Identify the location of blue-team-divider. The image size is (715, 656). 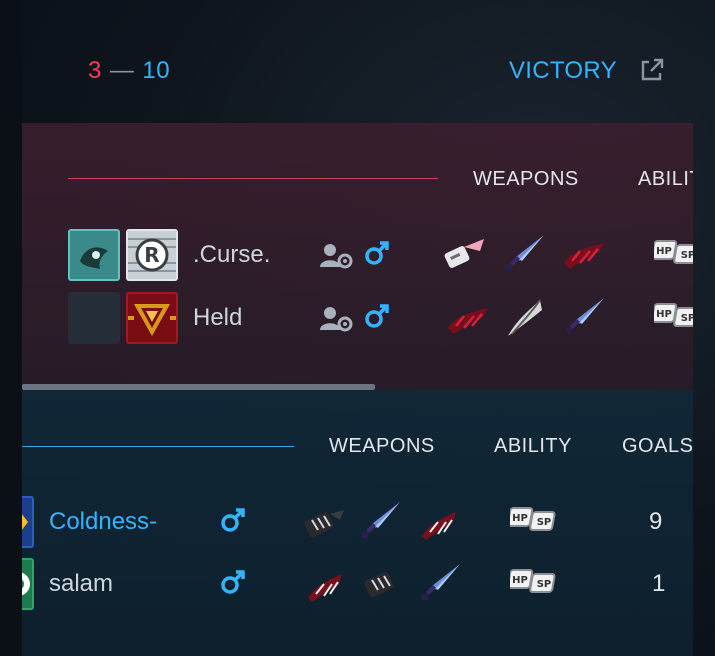
(158, 446).